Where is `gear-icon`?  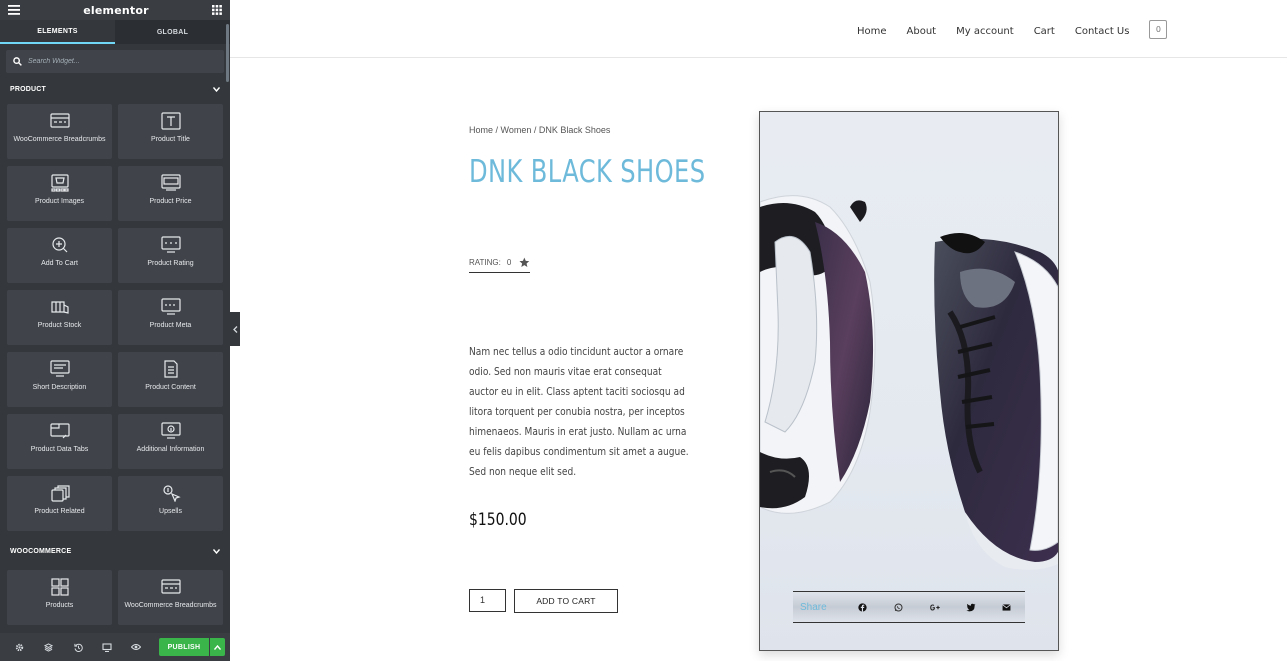
gear-icon is located at coordinates (19, 647).